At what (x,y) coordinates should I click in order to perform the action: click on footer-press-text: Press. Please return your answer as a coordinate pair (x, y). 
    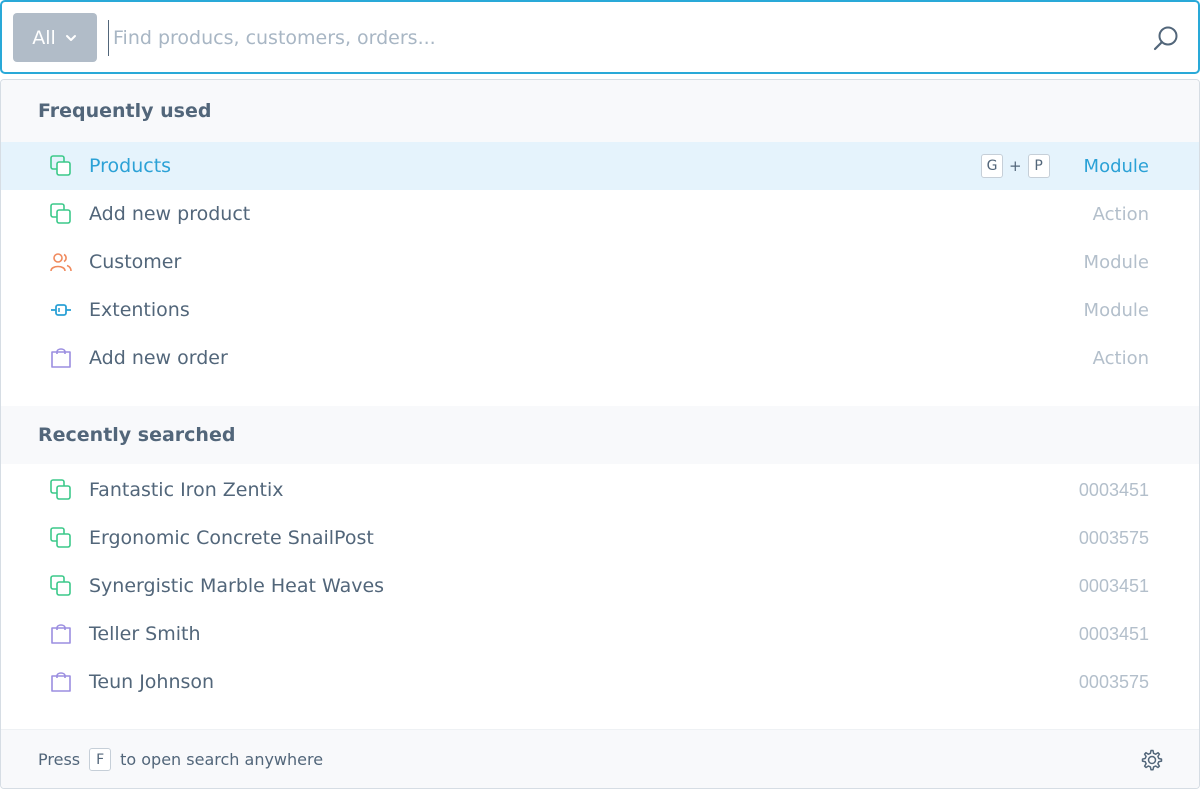
    Looking at the image, I should click on (59, 759).